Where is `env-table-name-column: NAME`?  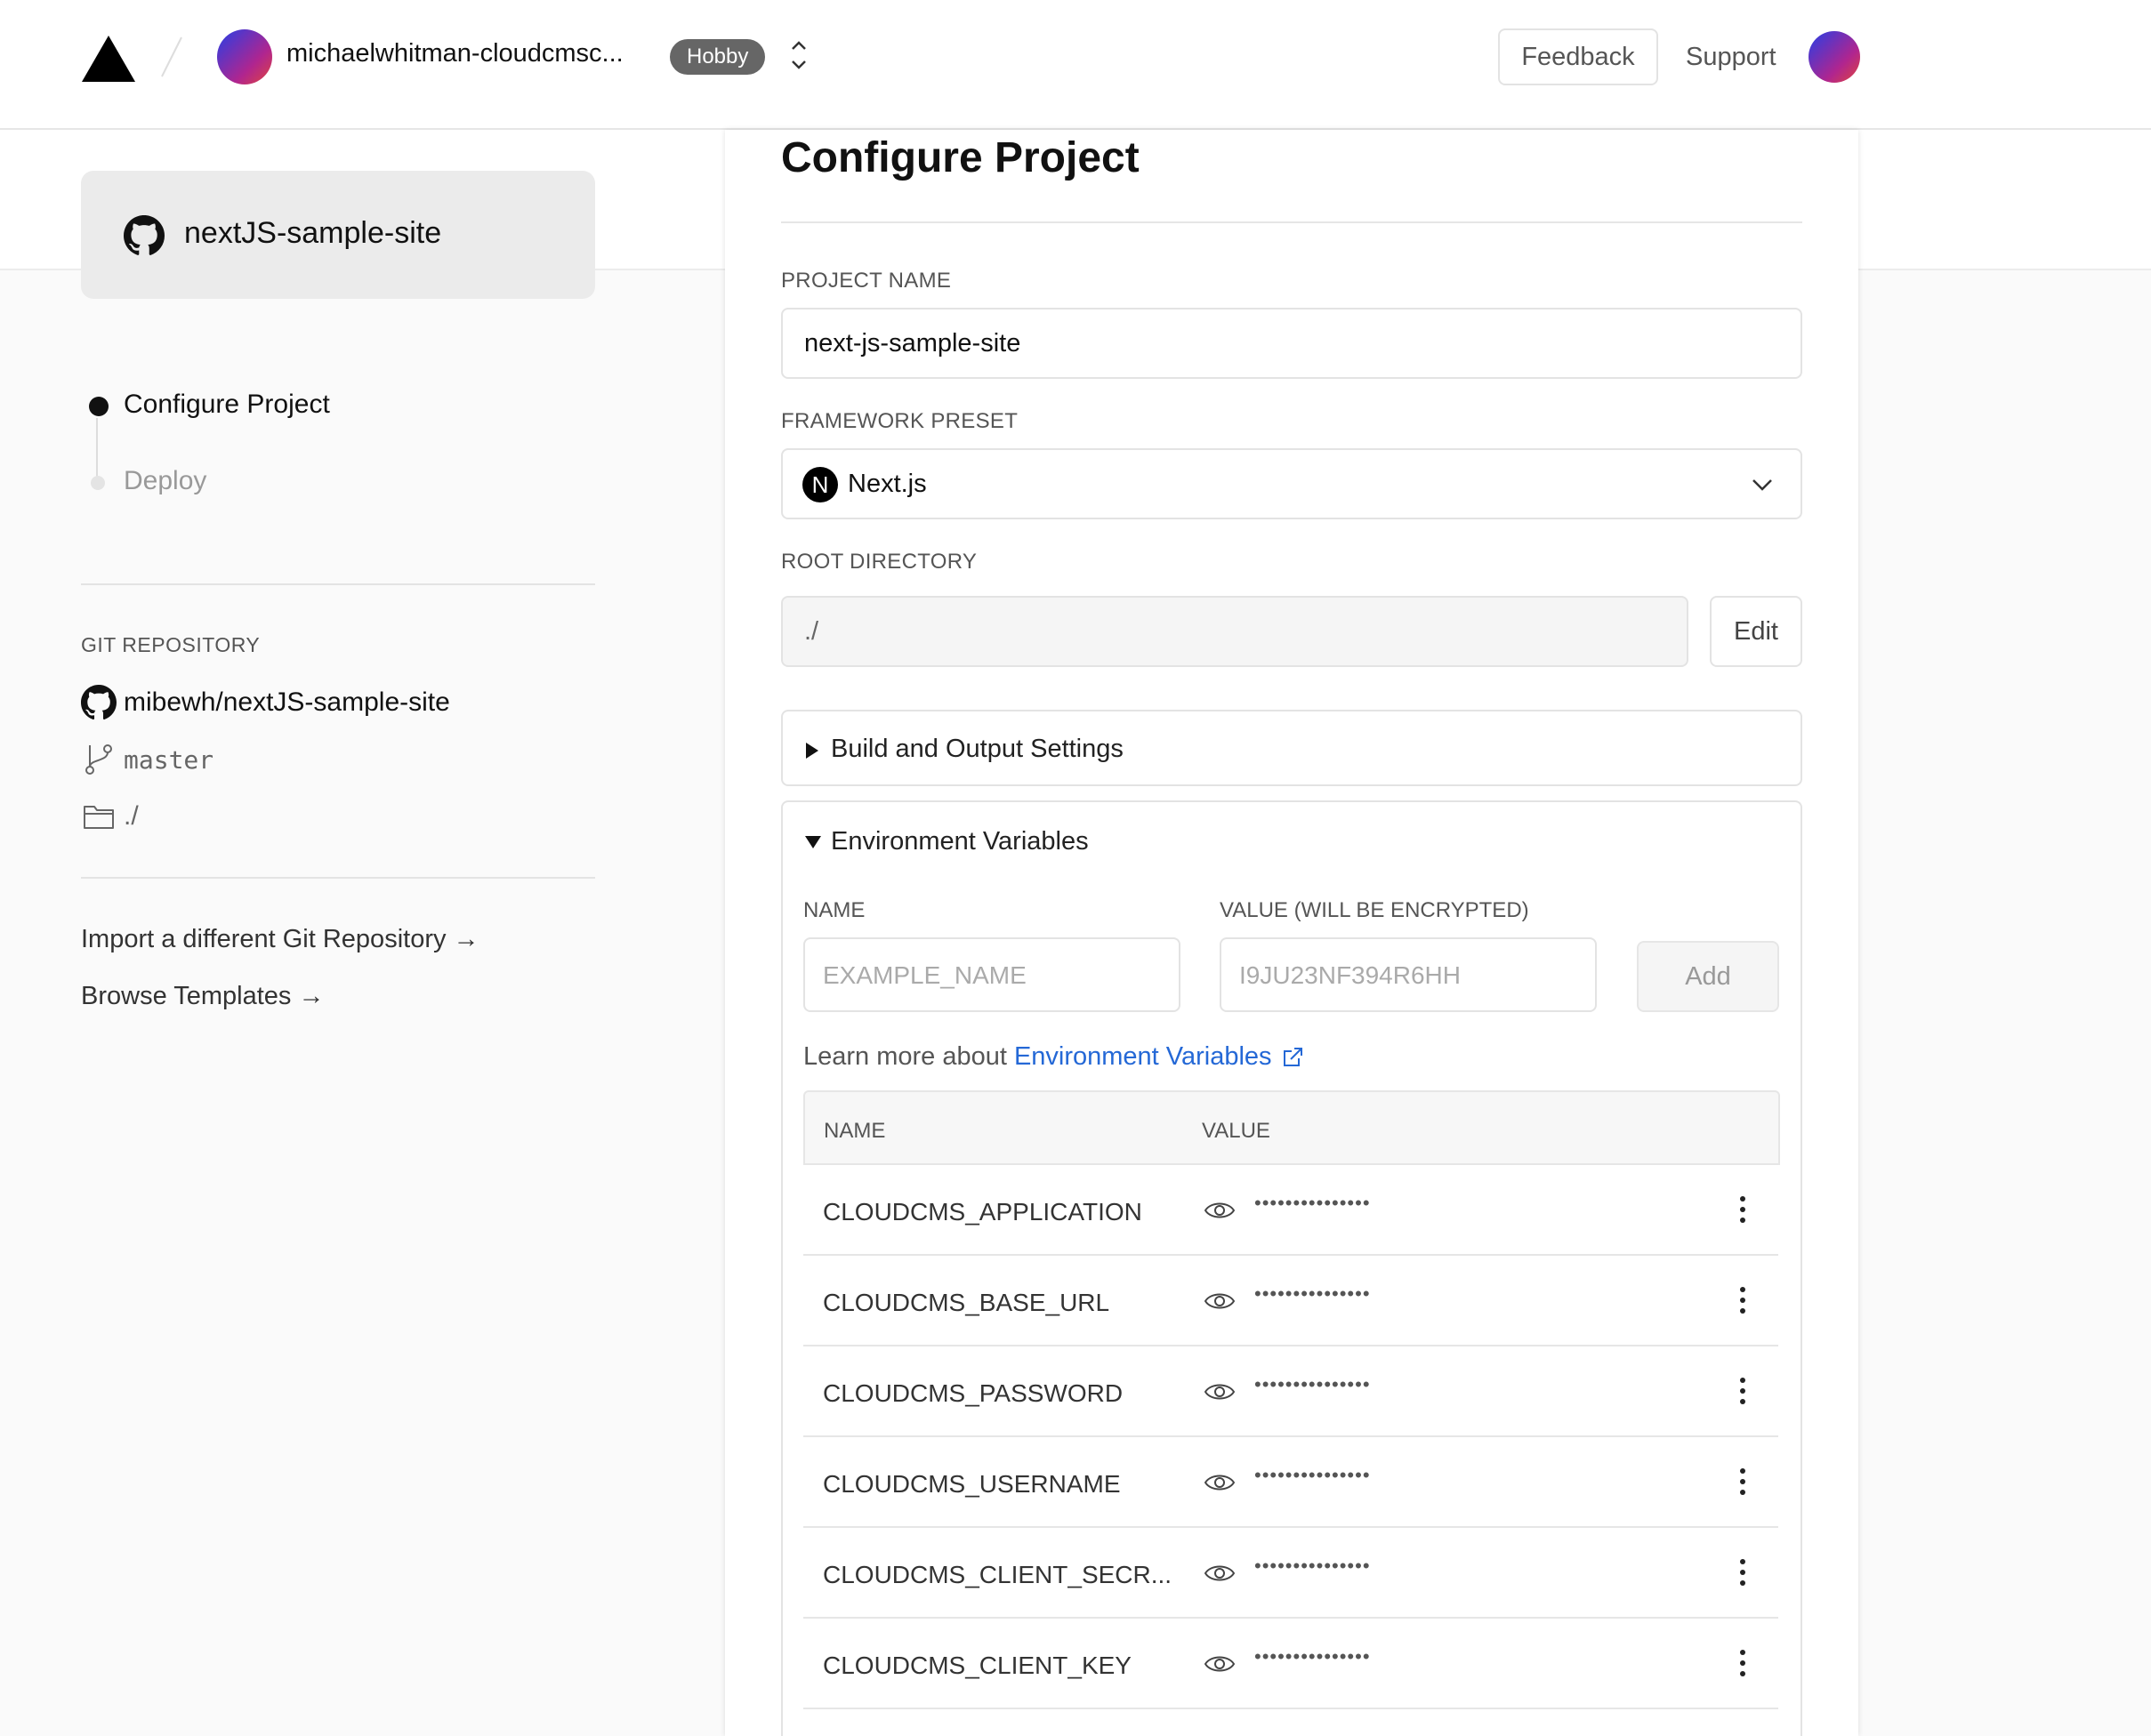
env-table-name-column: NAME is located at coordinates (855, 1131).